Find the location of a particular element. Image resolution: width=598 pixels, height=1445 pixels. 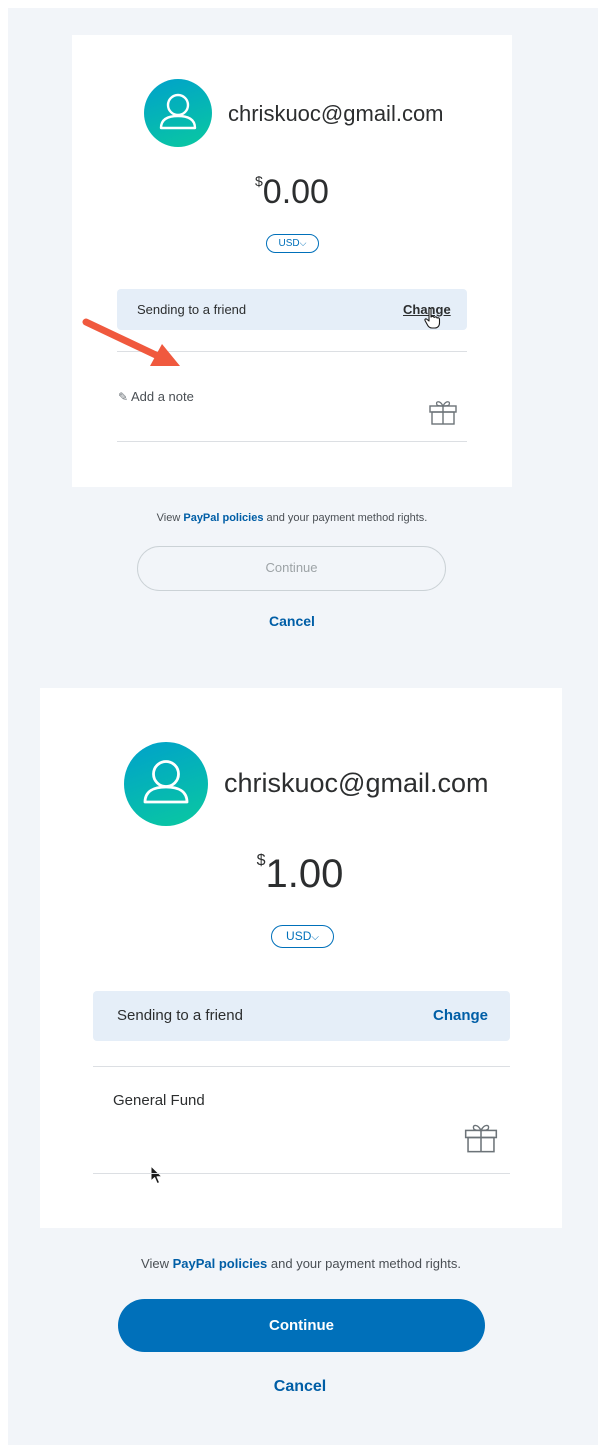

add-note-field: ✎ Add a note is located at coordinates (156, 396).